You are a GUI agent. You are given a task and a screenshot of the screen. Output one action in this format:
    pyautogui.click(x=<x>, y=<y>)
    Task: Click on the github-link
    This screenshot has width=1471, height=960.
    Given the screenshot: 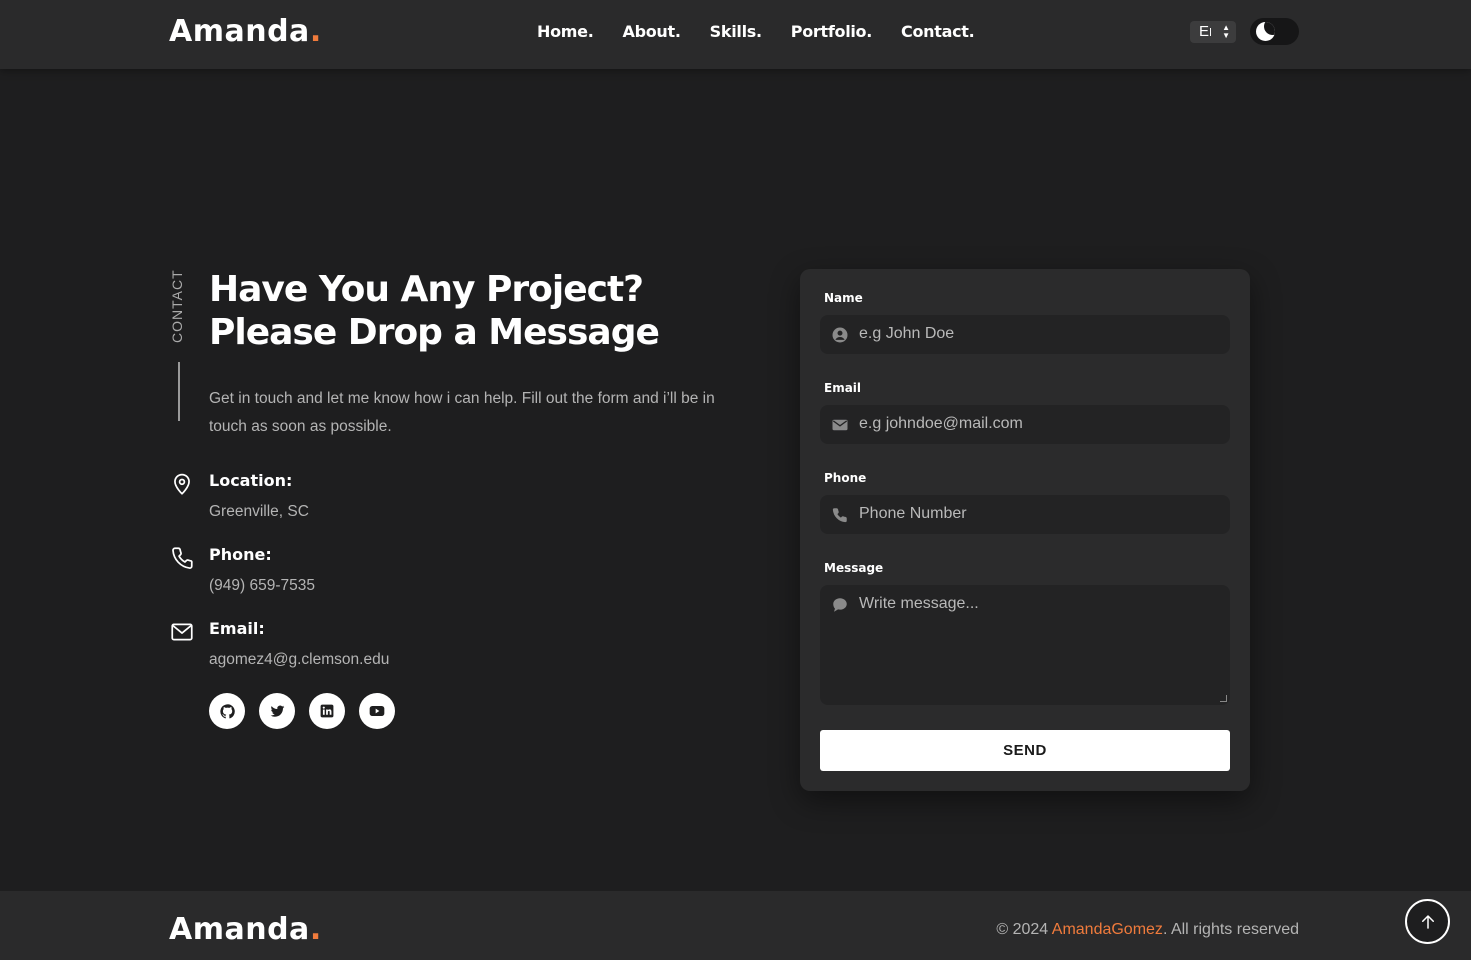 What is the action you would take?
    pyautogui.click(x=227, y=711)
    